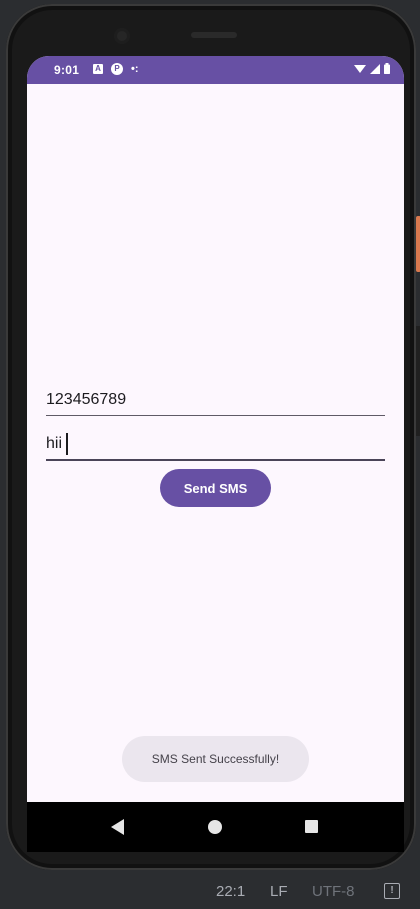 This screenshot has width=420, height=909. What do you see at coordinates (135, 69) in the screenshot?
I see `dots-icon: •:` at bounding box center [135, 69].